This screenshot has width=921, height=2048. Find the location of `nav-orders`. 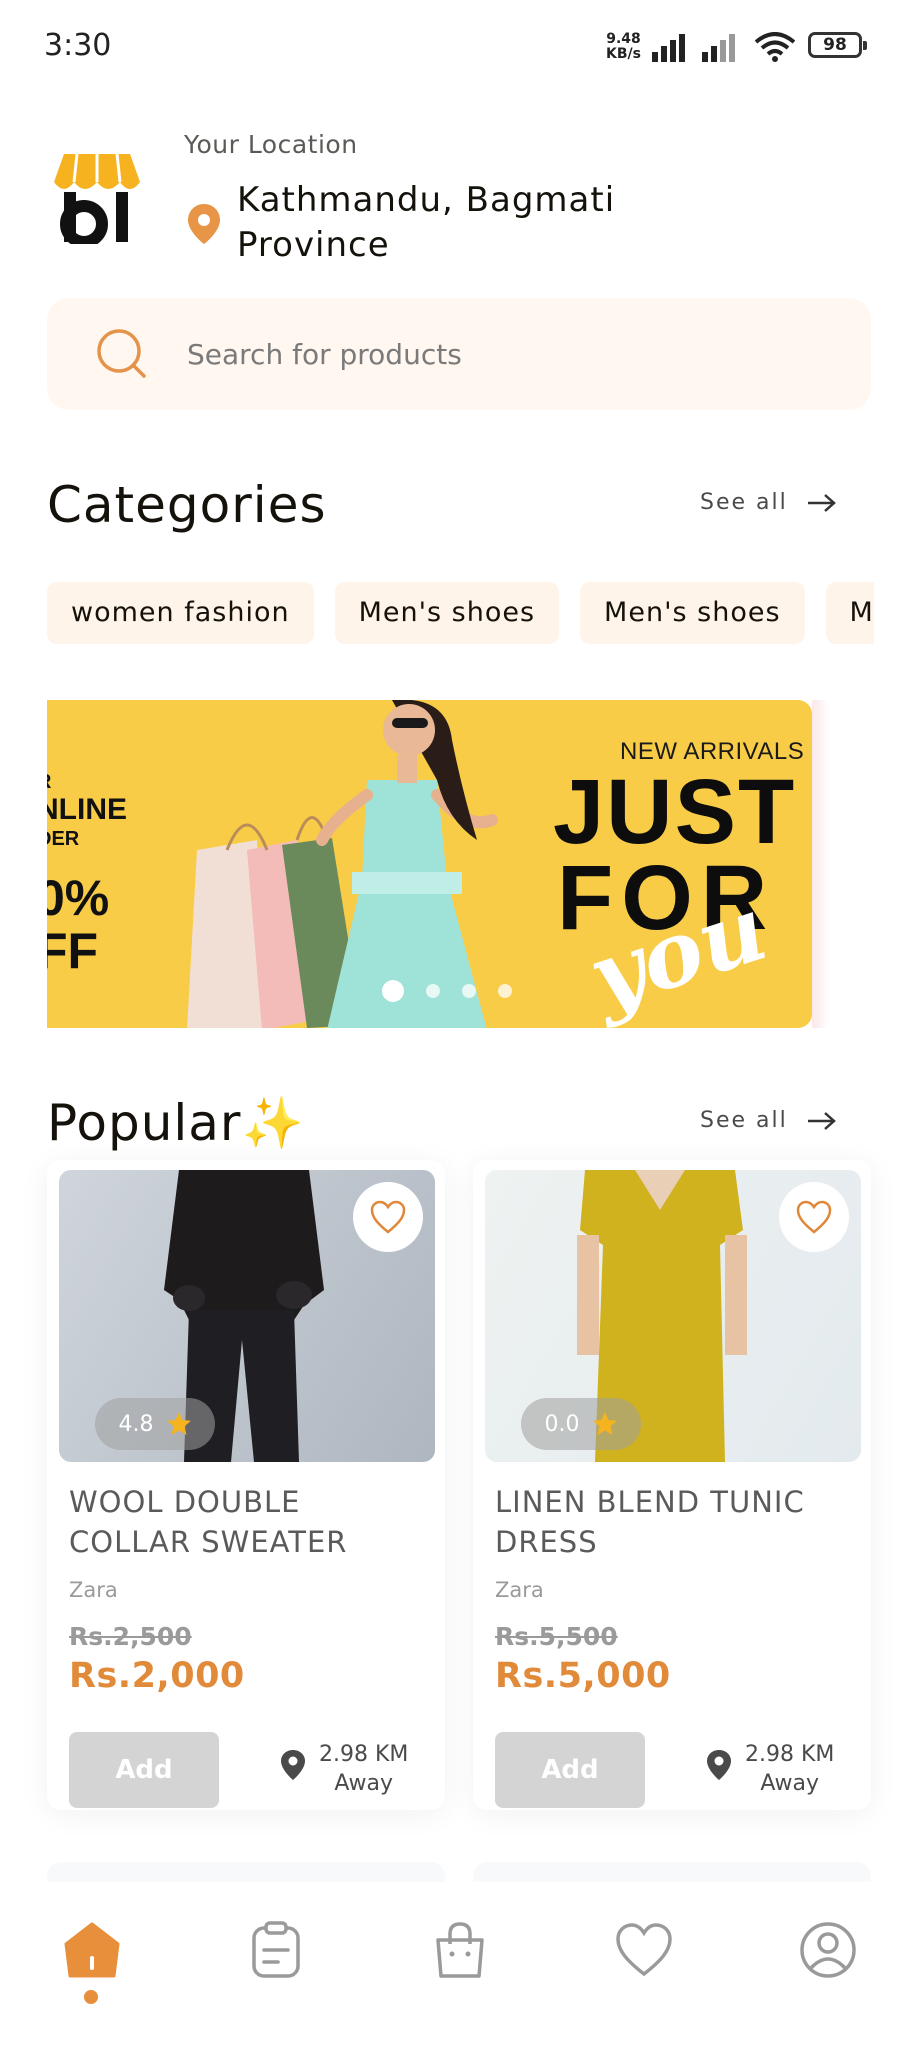

nav-orders is located at coordinates (276, 1950).